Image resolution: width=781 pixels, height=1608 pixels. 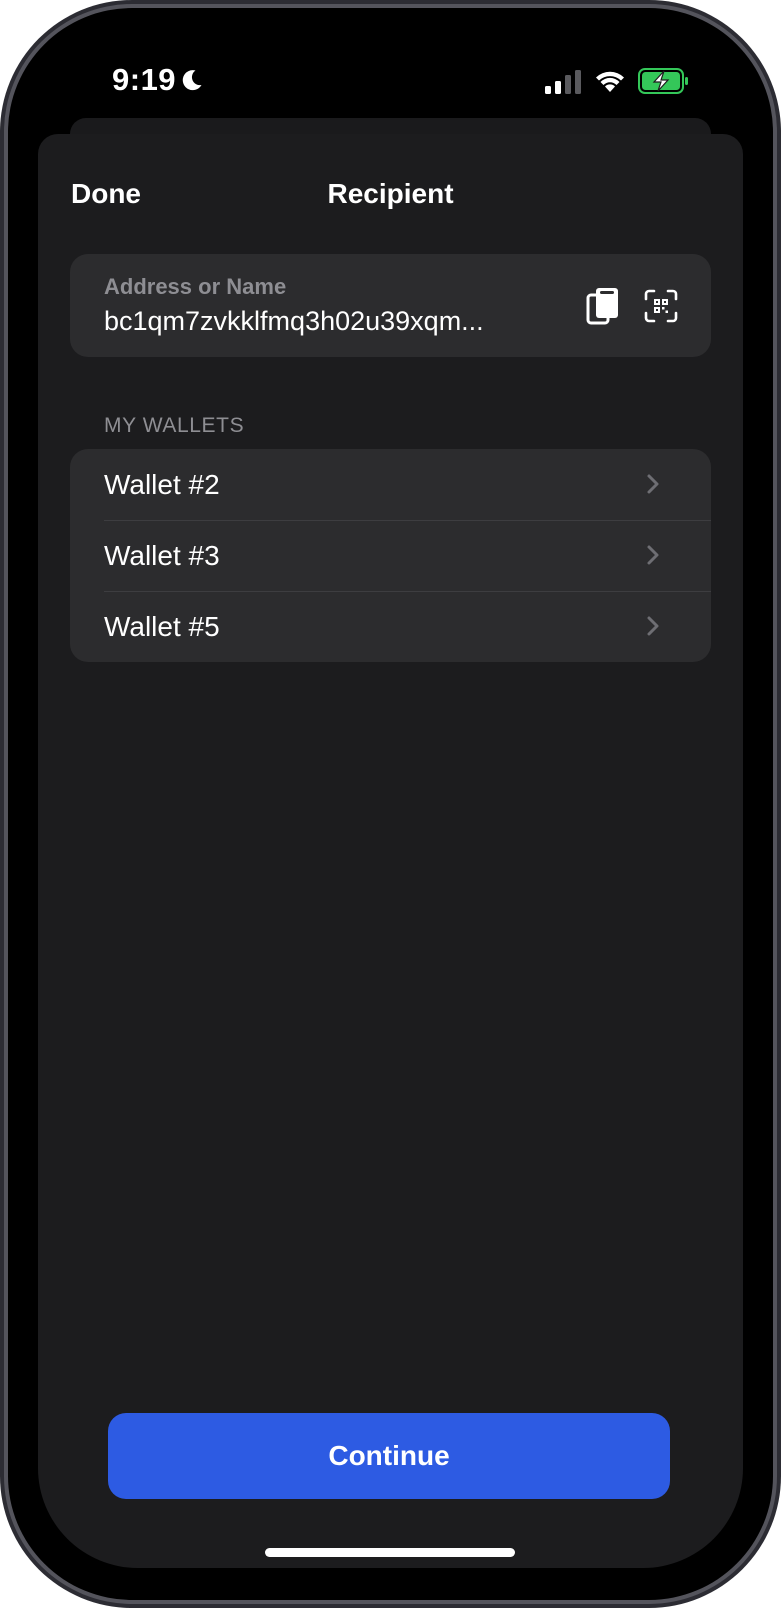 I want to click on wallet-row-5: Wallet #5, so click(x=390, y=626).